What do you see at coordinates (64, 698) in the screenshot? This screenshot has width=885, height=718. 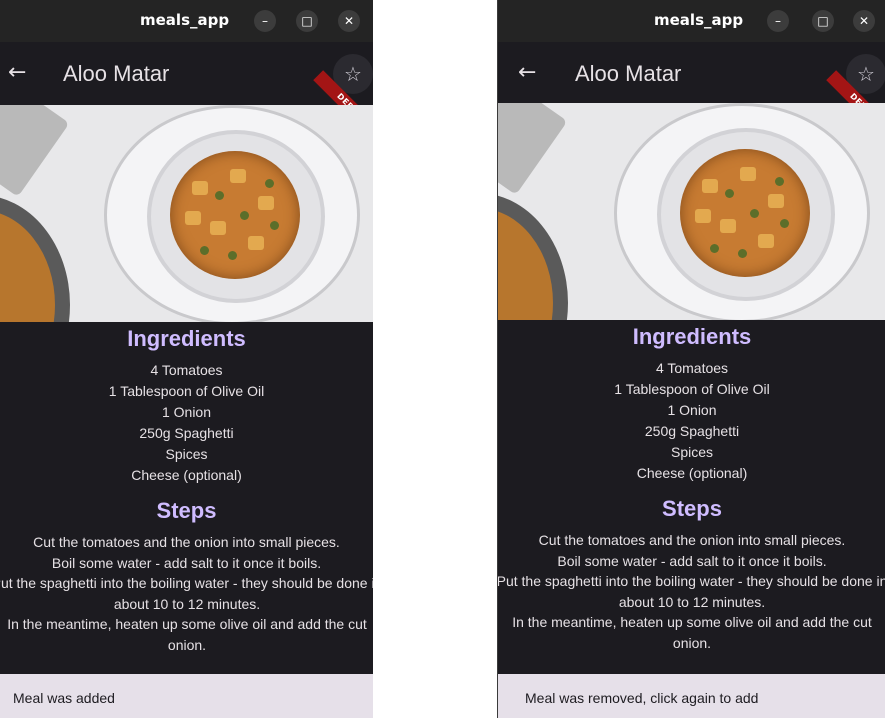 I see `snackbar-message: Meal was added` at bounding box center [64, 698].